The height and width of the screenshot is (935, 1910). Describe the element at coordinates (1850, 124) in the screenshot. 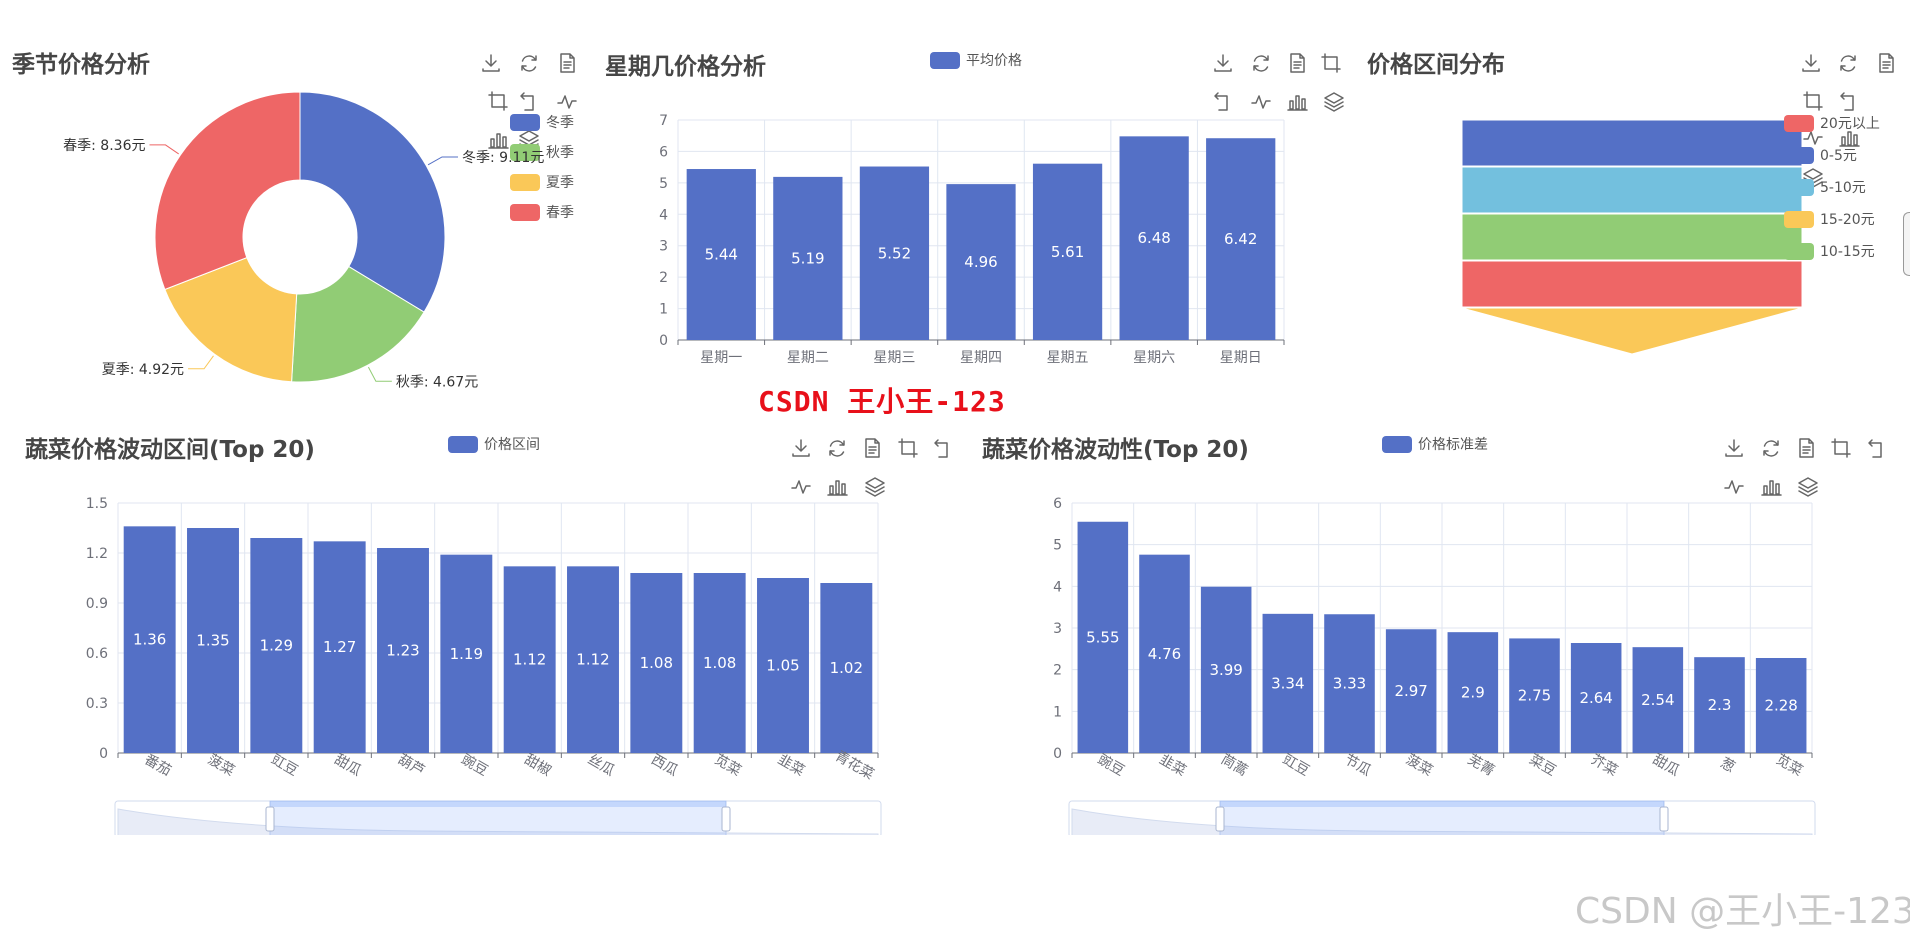

I see `legend-label: 20元以上` at that location.